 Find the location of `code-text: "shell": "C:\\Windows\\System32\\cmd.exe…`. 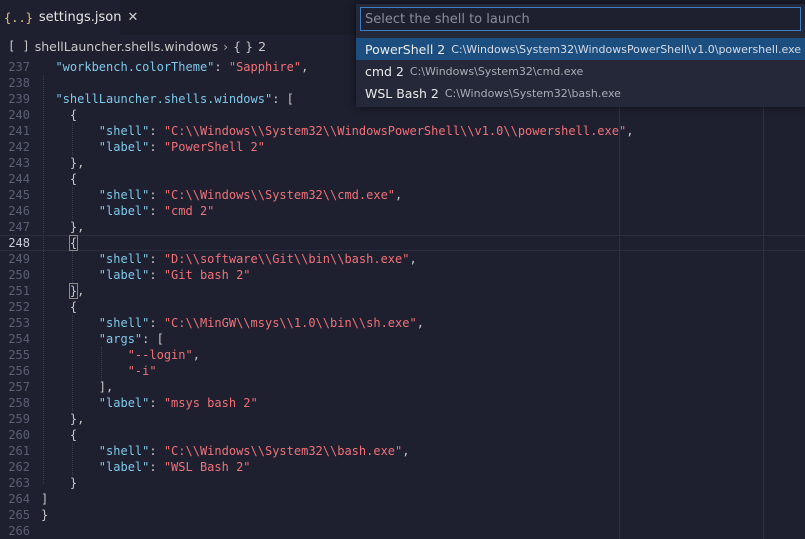

code-text: "shell": "C:\\Windows\\System32\\cmd.exe… is located at coordinates (221, 195).